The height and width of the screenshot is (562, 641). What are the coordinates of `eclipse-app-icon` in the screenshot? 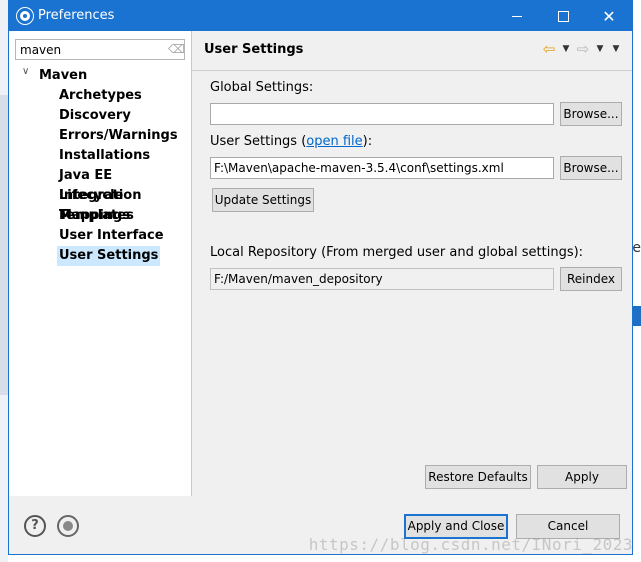 It's located at (25, 16).